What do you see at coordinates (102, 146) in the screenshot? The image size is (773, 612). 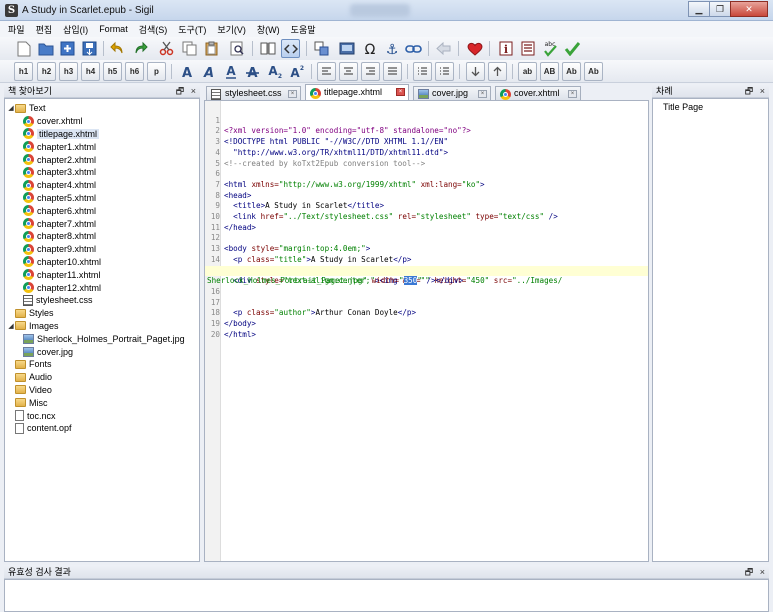 I see `tree-file: chapter1.xhtml` at bounding box center [102, 146].